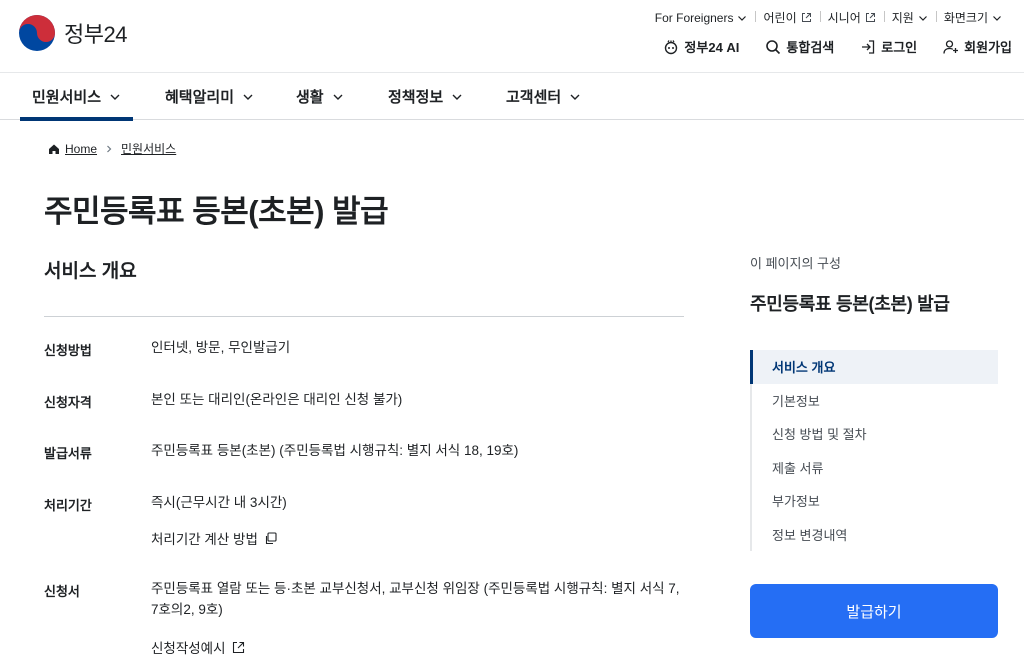 The width and height of the screenshot is (1024, 660). I want to click on search-icon, so click(773, 46).